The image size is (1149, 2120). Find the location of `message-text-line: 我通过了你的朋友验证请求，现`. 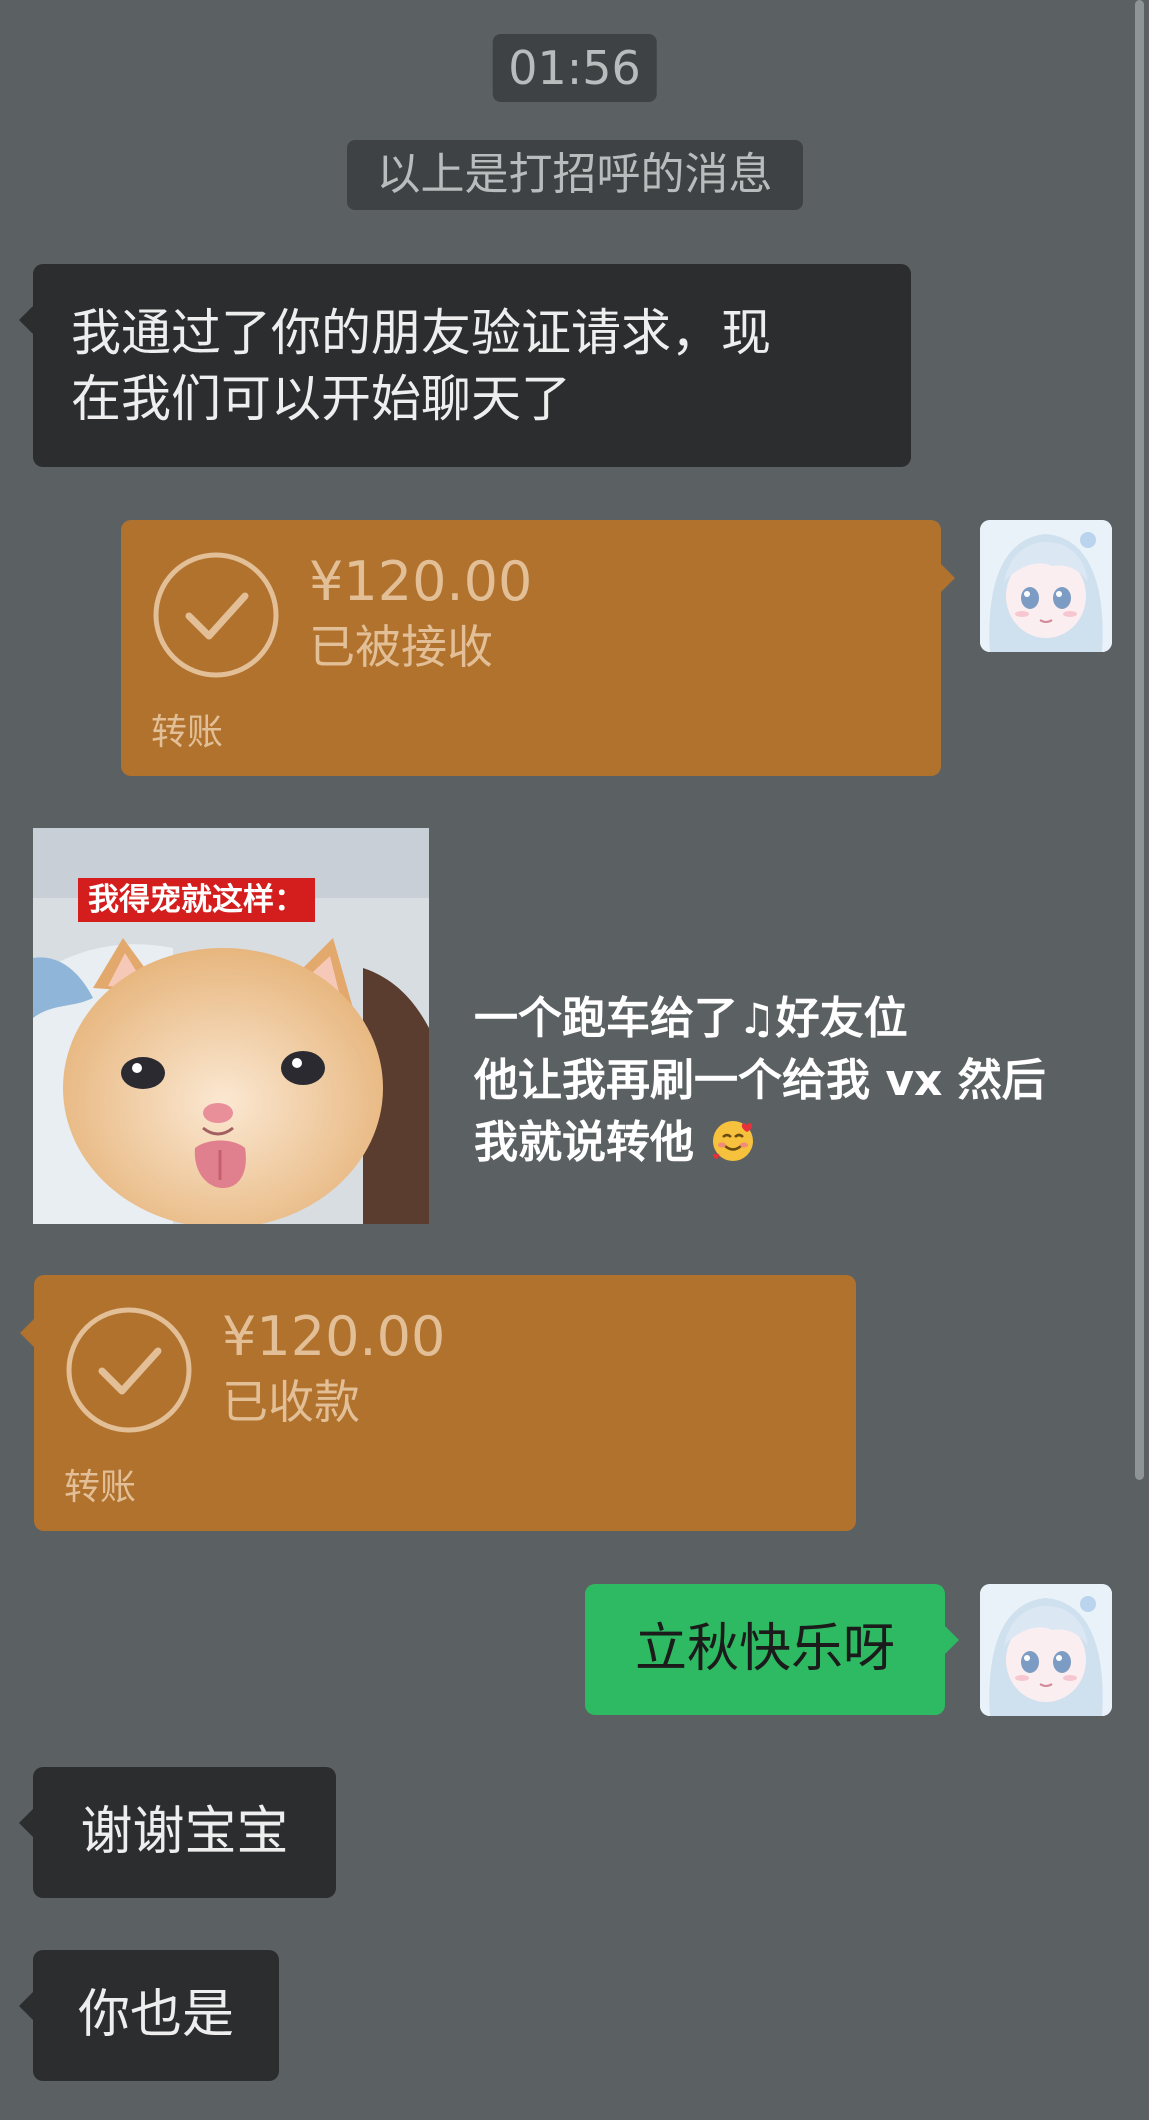

message-text-line: 我通过了你的朋友验证请求，现 is located at coordinates (421, 333).